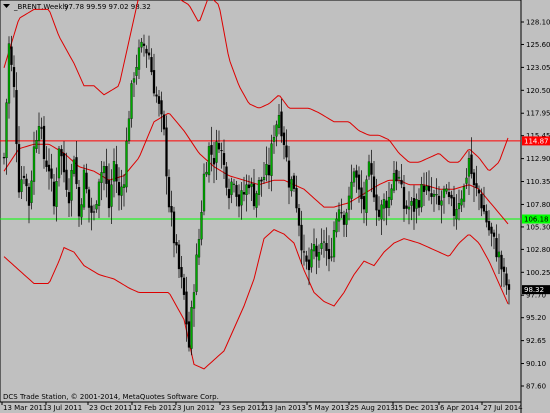  Describe the element at coordinates (416, 408) in the screenshot. I see `x-tick-label: 15 Dec 2013` at that location.